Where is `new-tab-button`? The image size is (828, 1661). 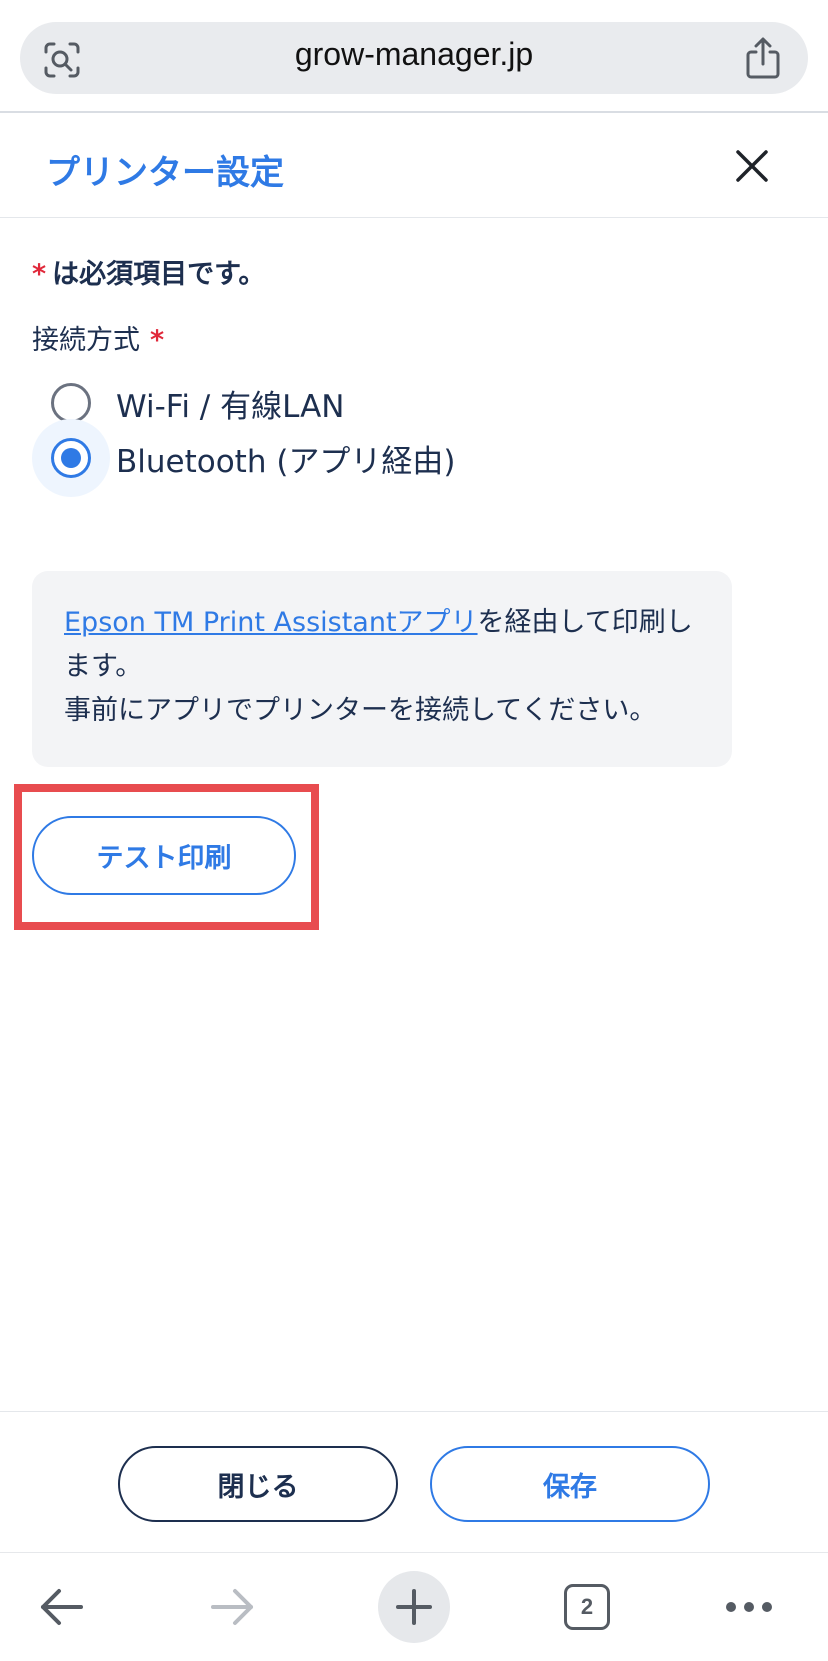 new-tab-button is located at coordinates (414, 1607).